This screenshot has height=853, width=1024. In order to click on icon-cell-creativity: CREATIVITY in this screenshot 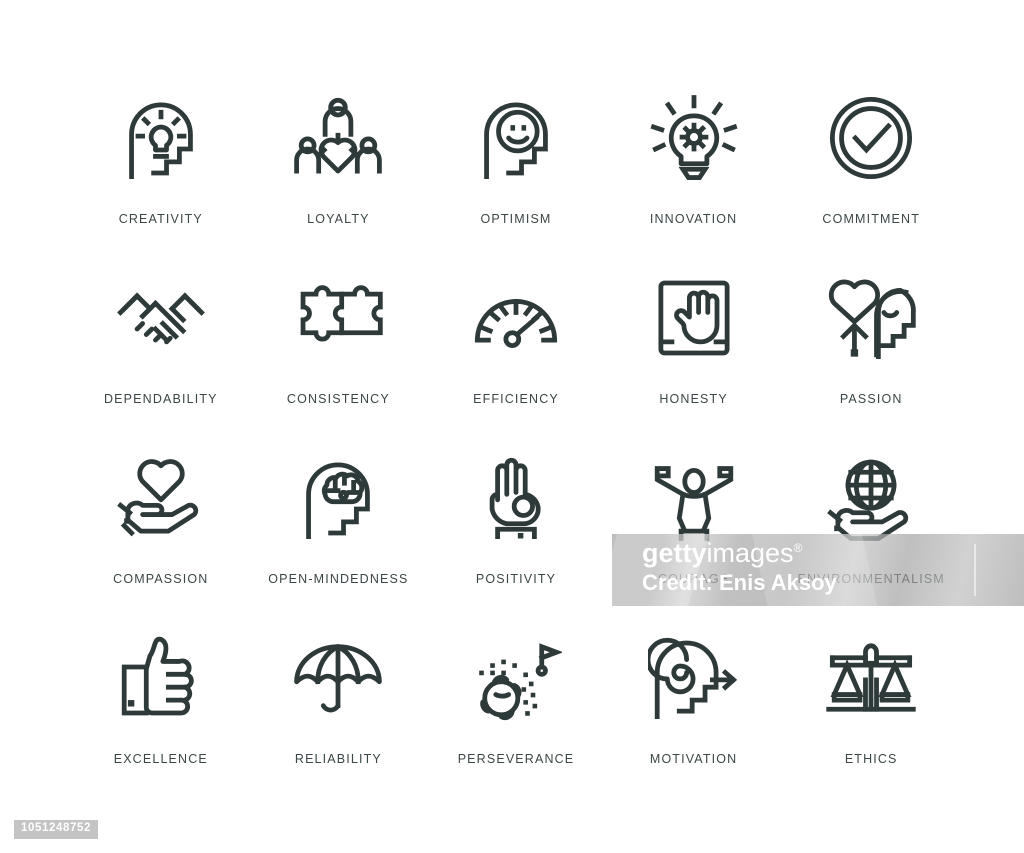, I will do `click(161, 176)`.